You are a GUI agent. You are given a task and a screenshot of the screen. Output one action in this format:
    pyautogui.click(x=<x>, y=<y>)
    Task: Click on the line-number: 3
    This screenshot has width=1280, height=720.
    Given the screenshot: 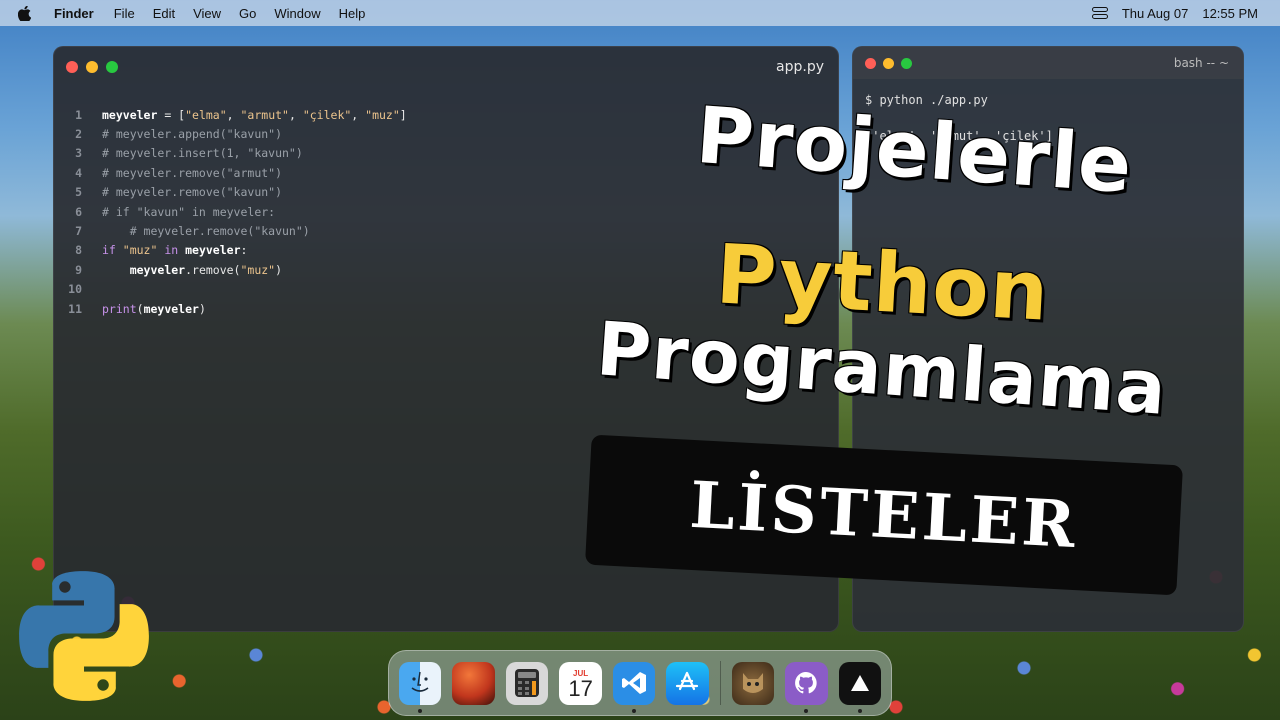 What is the action you would take?
    pyautogui.click(x=78, y=153)
    